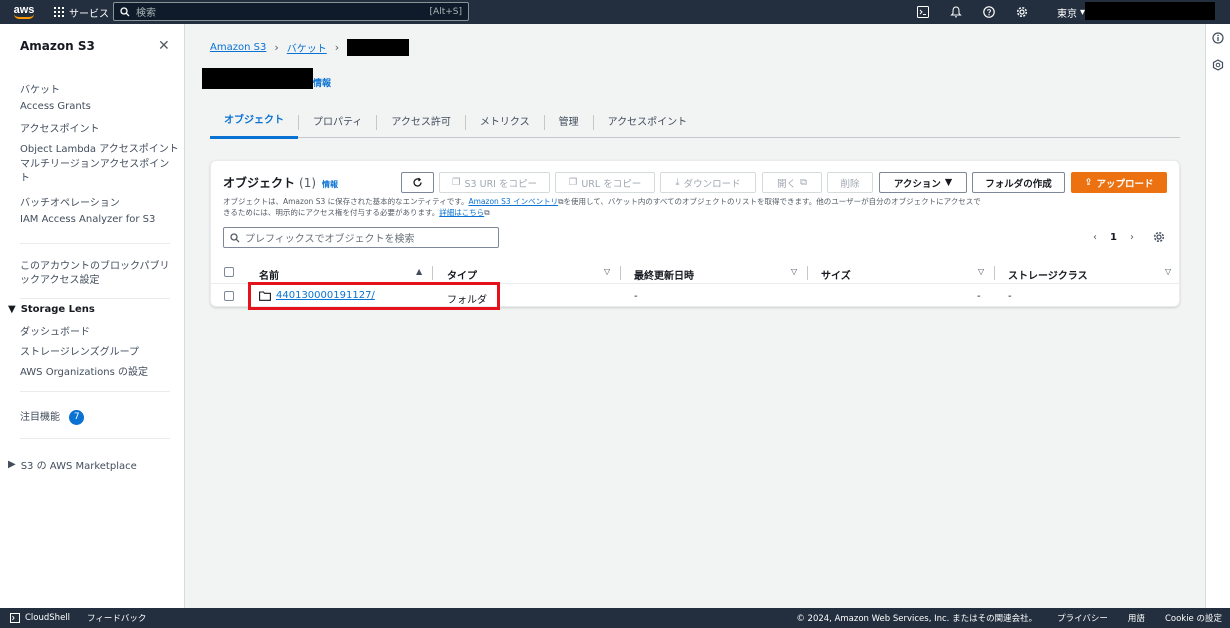  I want to click on info-icon, so click(1218, 38).